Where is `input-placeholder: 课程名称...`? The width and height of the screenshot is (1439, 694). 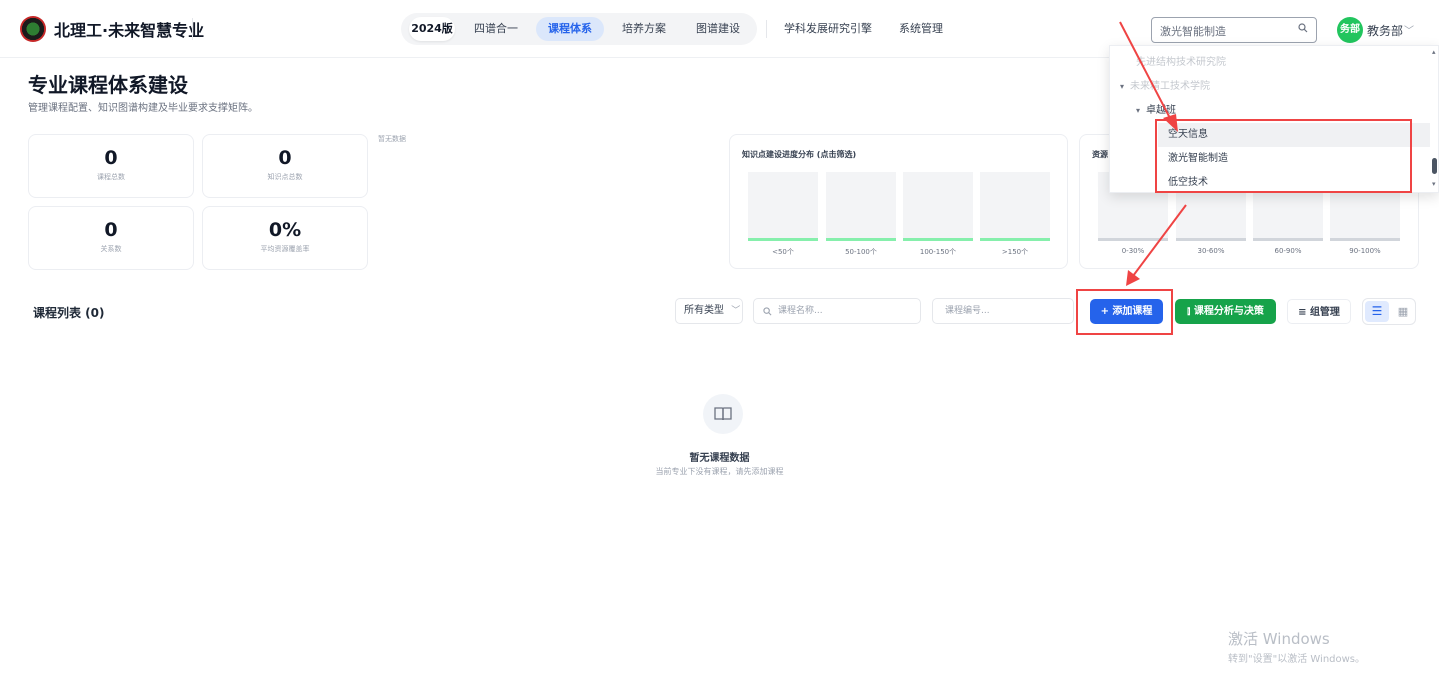
input-placeholder: 课程名称... is located at coordinates (800, 311).